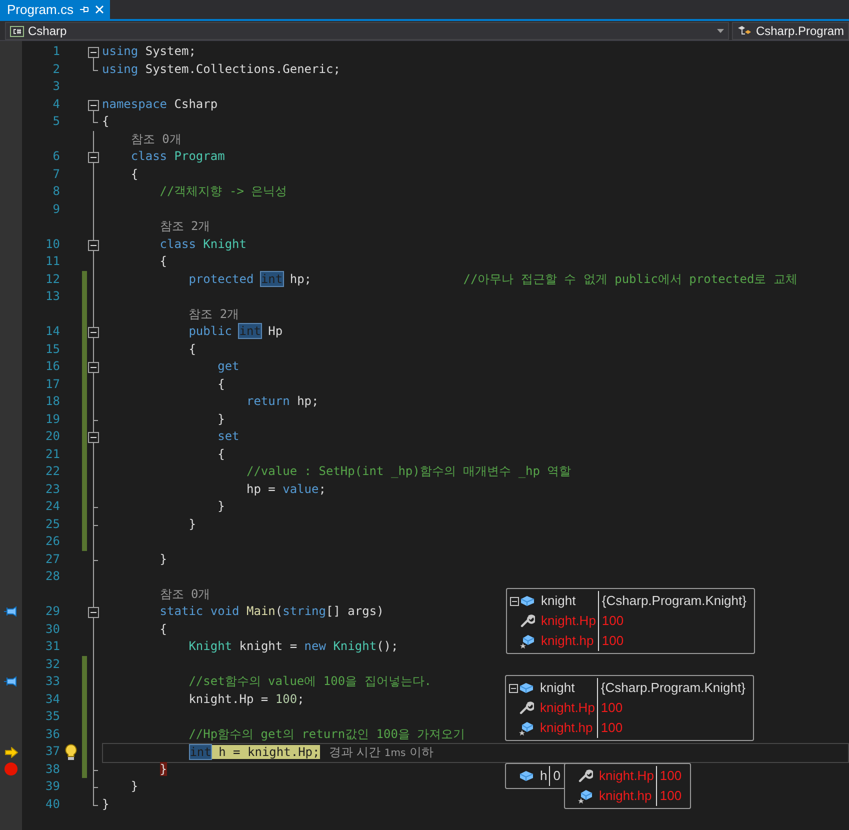  Describe the element at coordinates (53, 453) in the screenshot. I see `line-number: 21` at that location.